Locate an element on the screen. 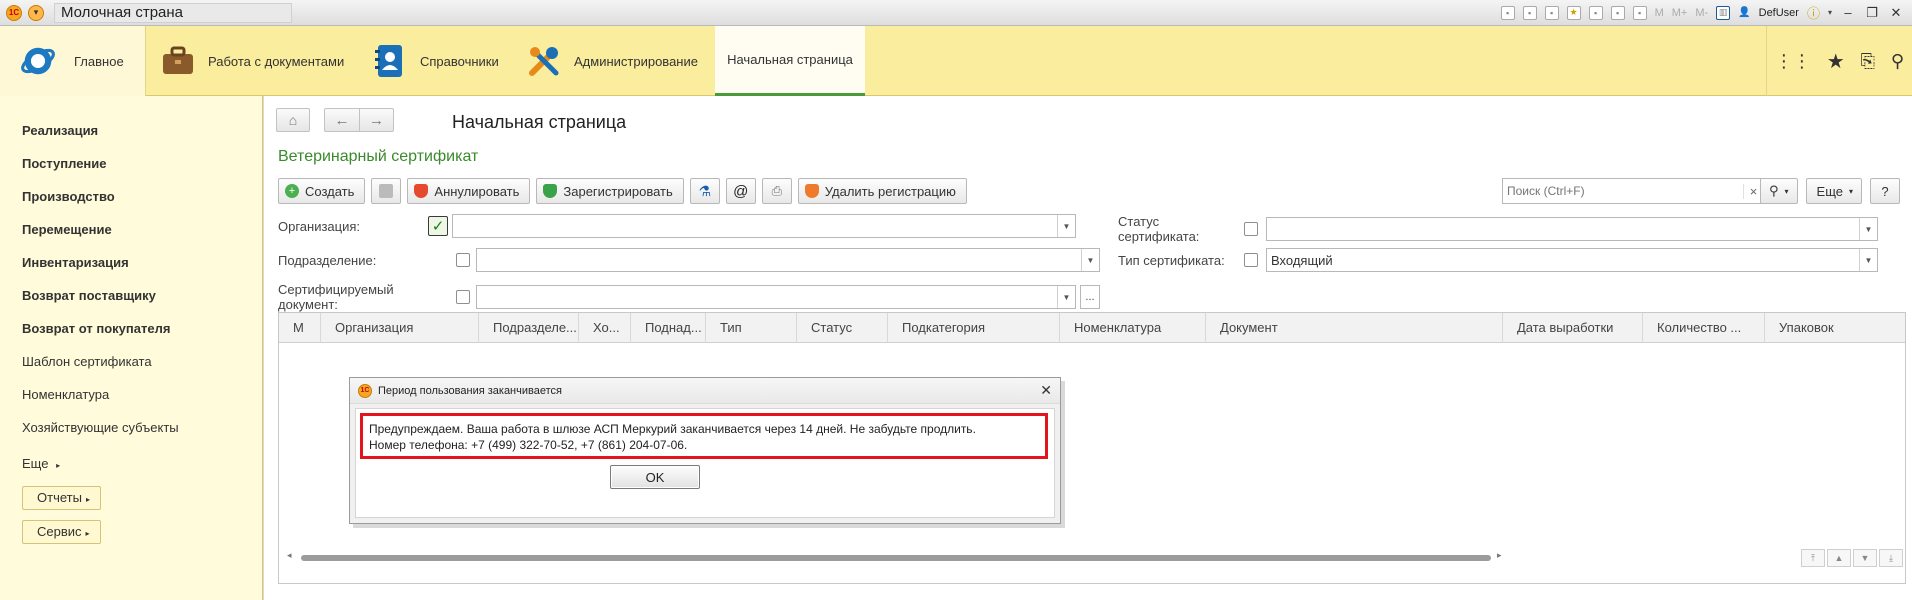 Image resolution: width=1912 pixels, height=600 pixels. column-header-organization: Организация is located at coordinates (400, 328).